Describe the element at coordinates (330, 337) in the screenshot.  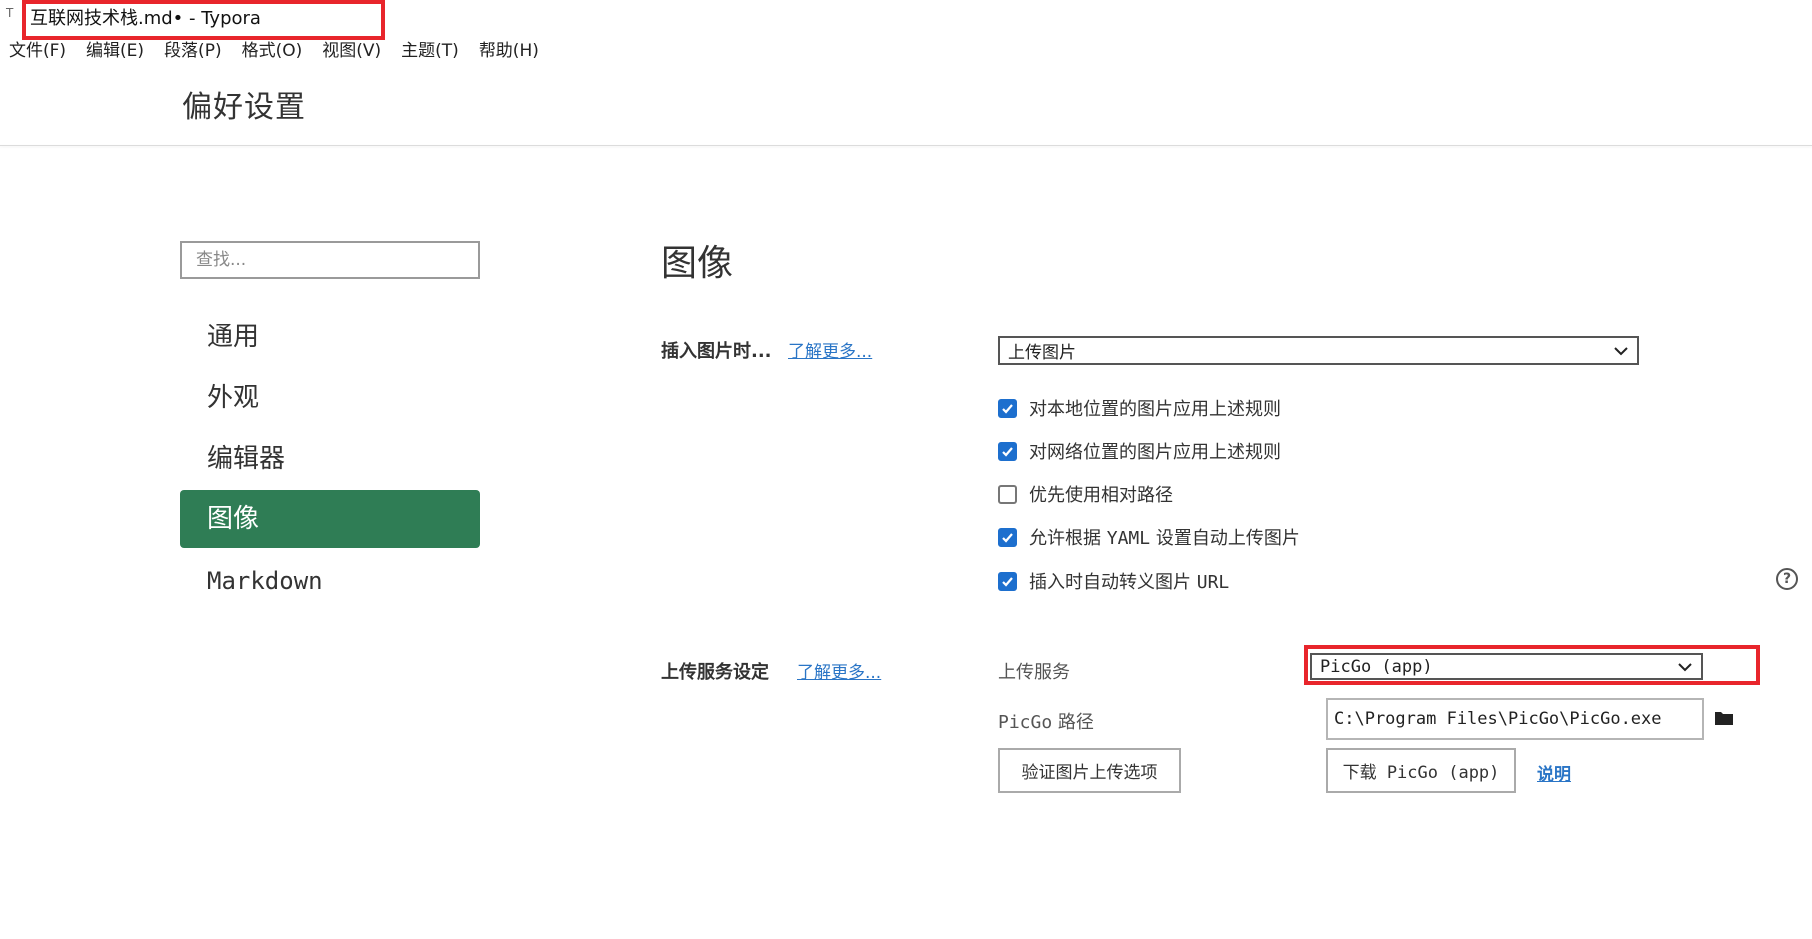
I see `sidebar-item-general: 通用` at that location.